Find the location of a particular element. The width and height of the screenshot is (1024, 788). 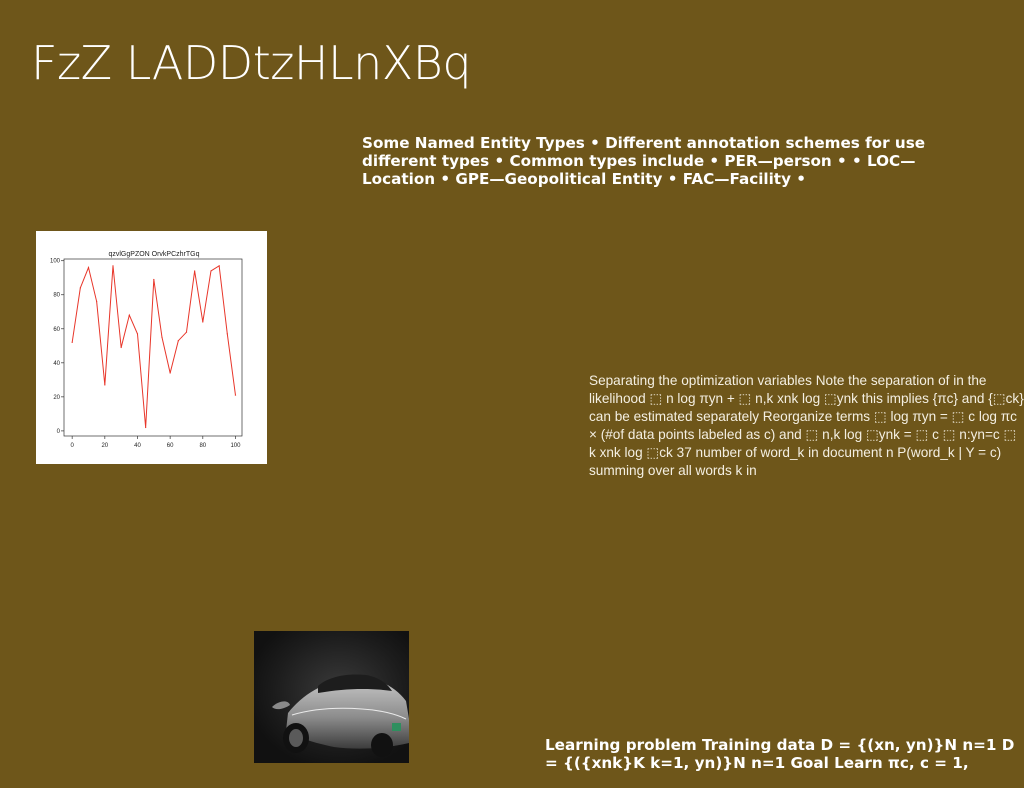

x-tick-label: 60 is located at coordinates (170, 446).